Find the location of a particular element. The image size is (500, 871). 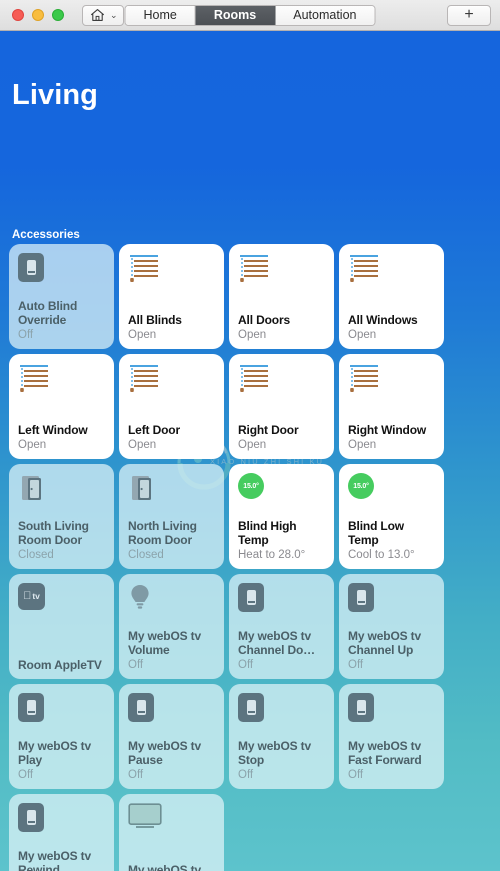

accessory-tile: All Windows Open is located at coordinates (391, 296).